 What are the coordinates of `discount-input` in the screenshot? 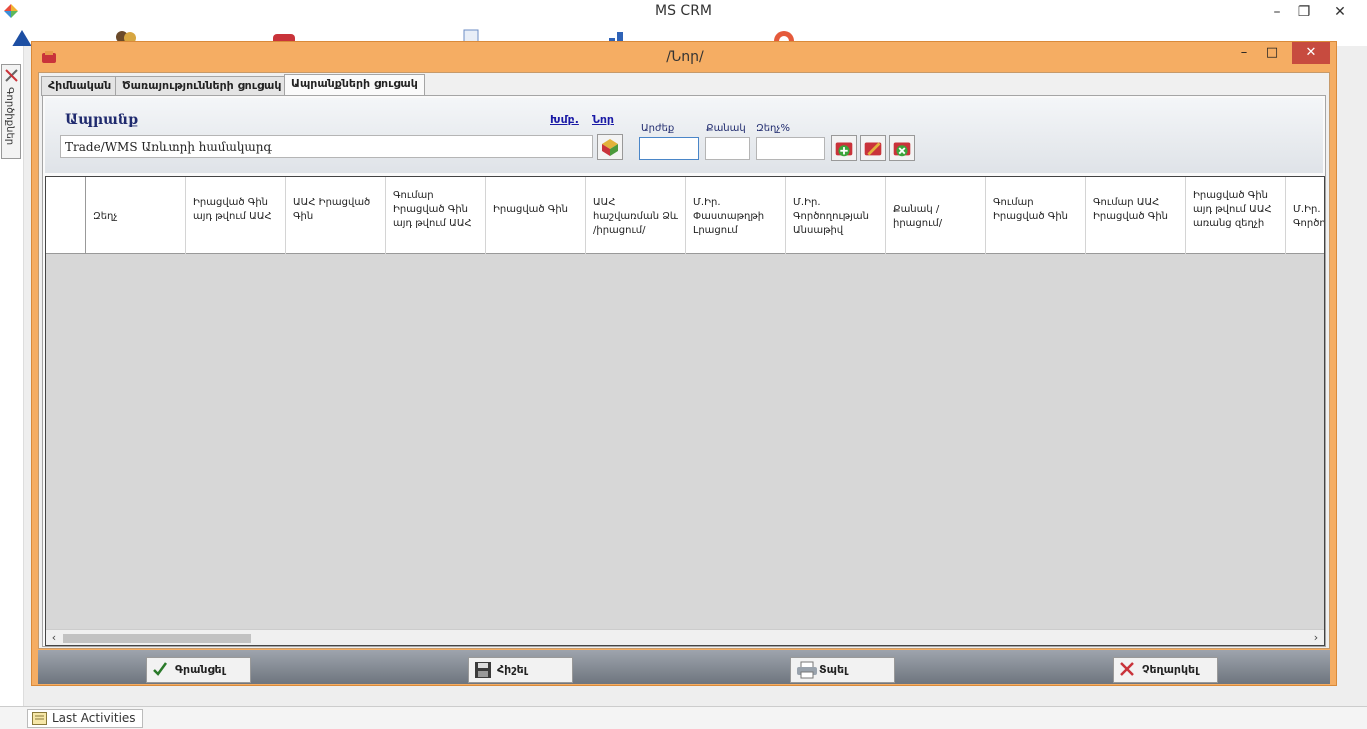 It's located at (790, 148).